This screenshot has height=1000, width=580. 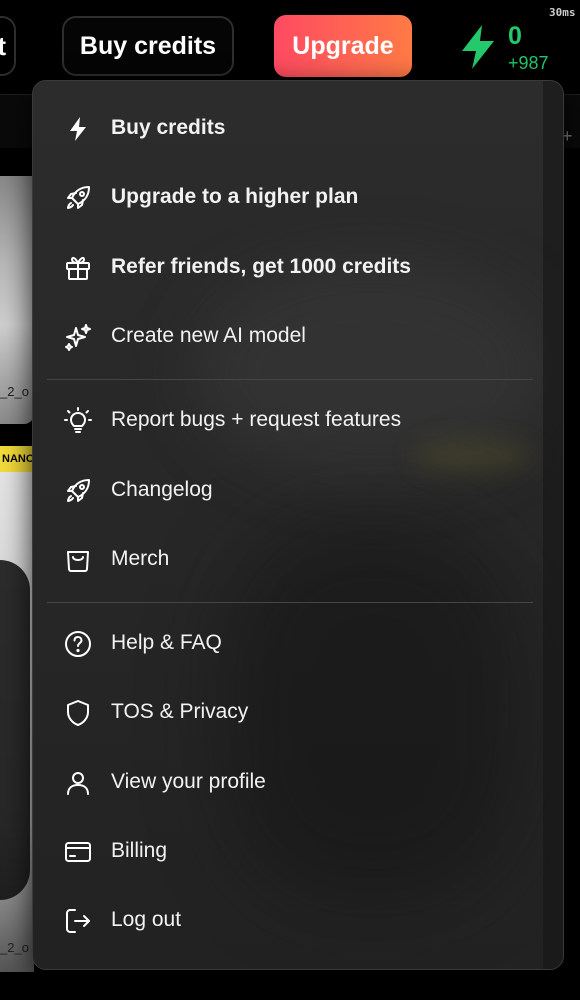 I want to click on bag-icon, so click(x=78, y=560).